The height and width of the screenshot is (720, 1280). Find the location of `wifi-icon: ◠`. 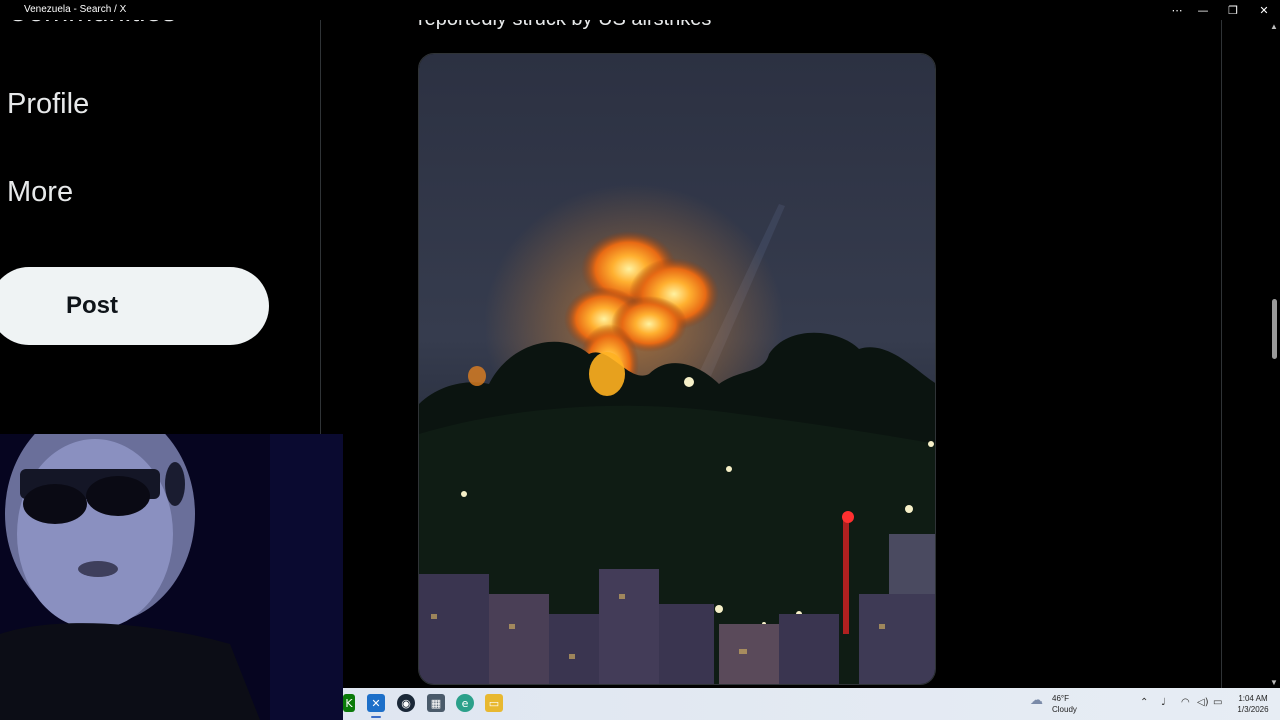

wifi-icon: ◠ is located at coordinates (1185, 702).